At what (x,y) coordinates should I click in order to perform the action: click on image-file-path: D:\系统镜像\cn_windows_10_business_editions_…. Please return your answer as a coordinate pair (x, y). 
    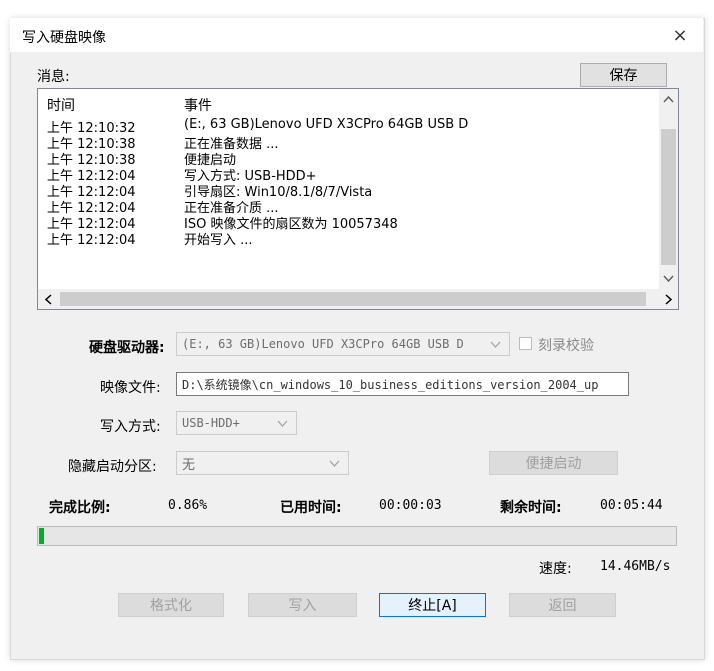
    Looking at the image, I should click on (402, 384).